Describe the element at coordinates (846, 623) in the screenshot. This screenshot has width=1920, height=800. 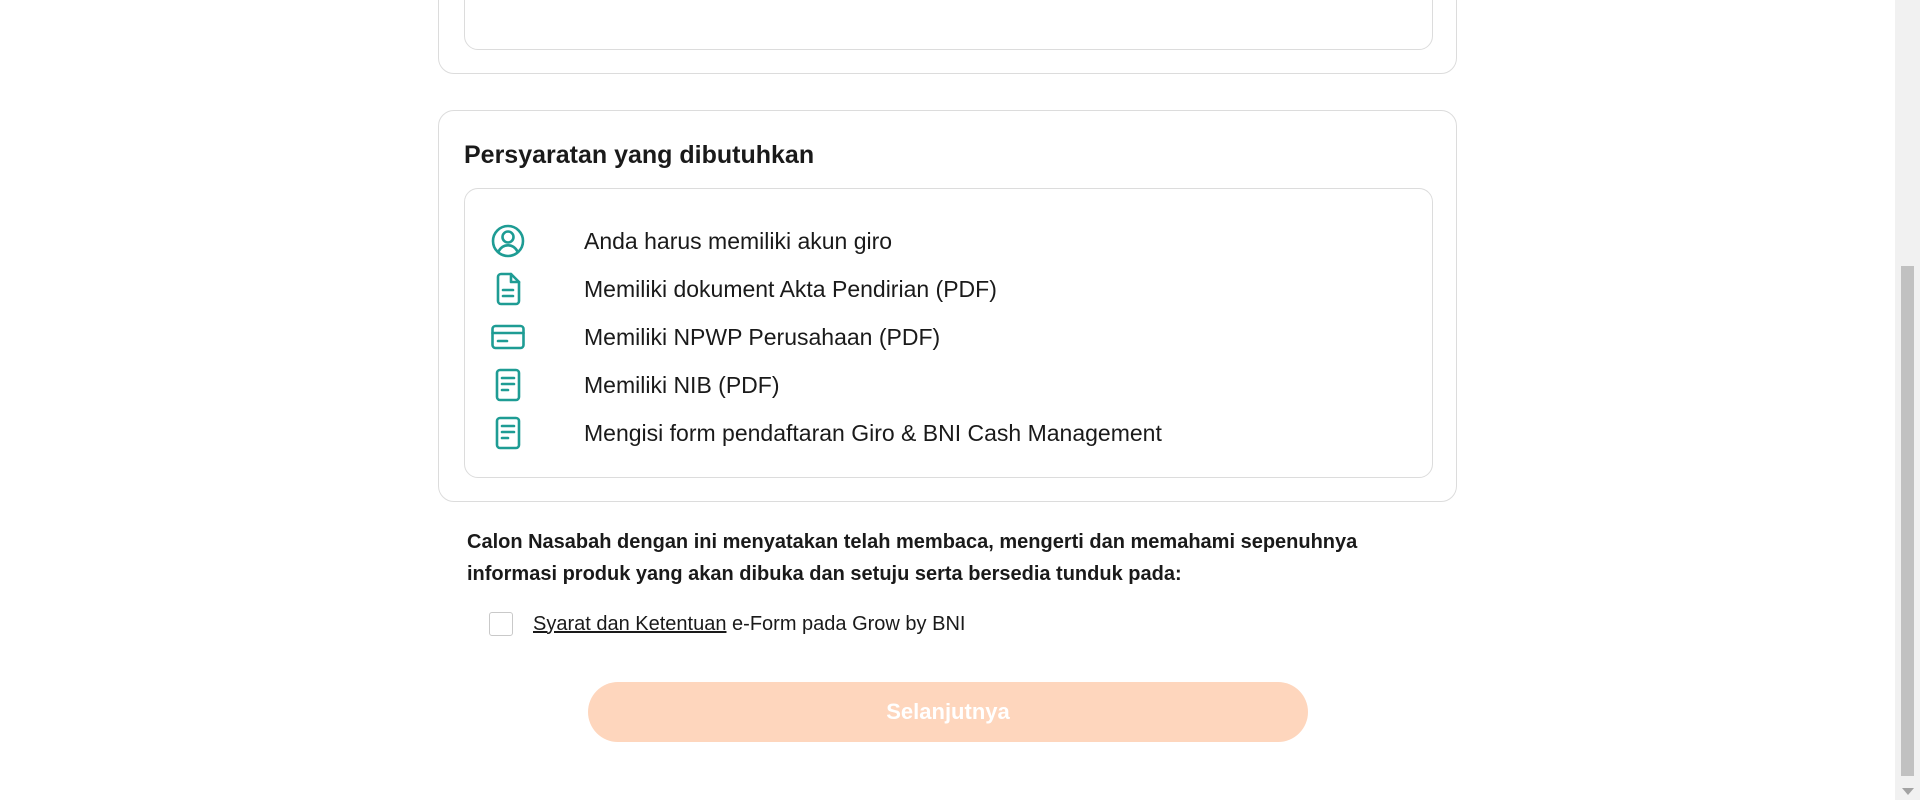
I see `terms-suffix: e-Form pada Grow by BNI` at that location.